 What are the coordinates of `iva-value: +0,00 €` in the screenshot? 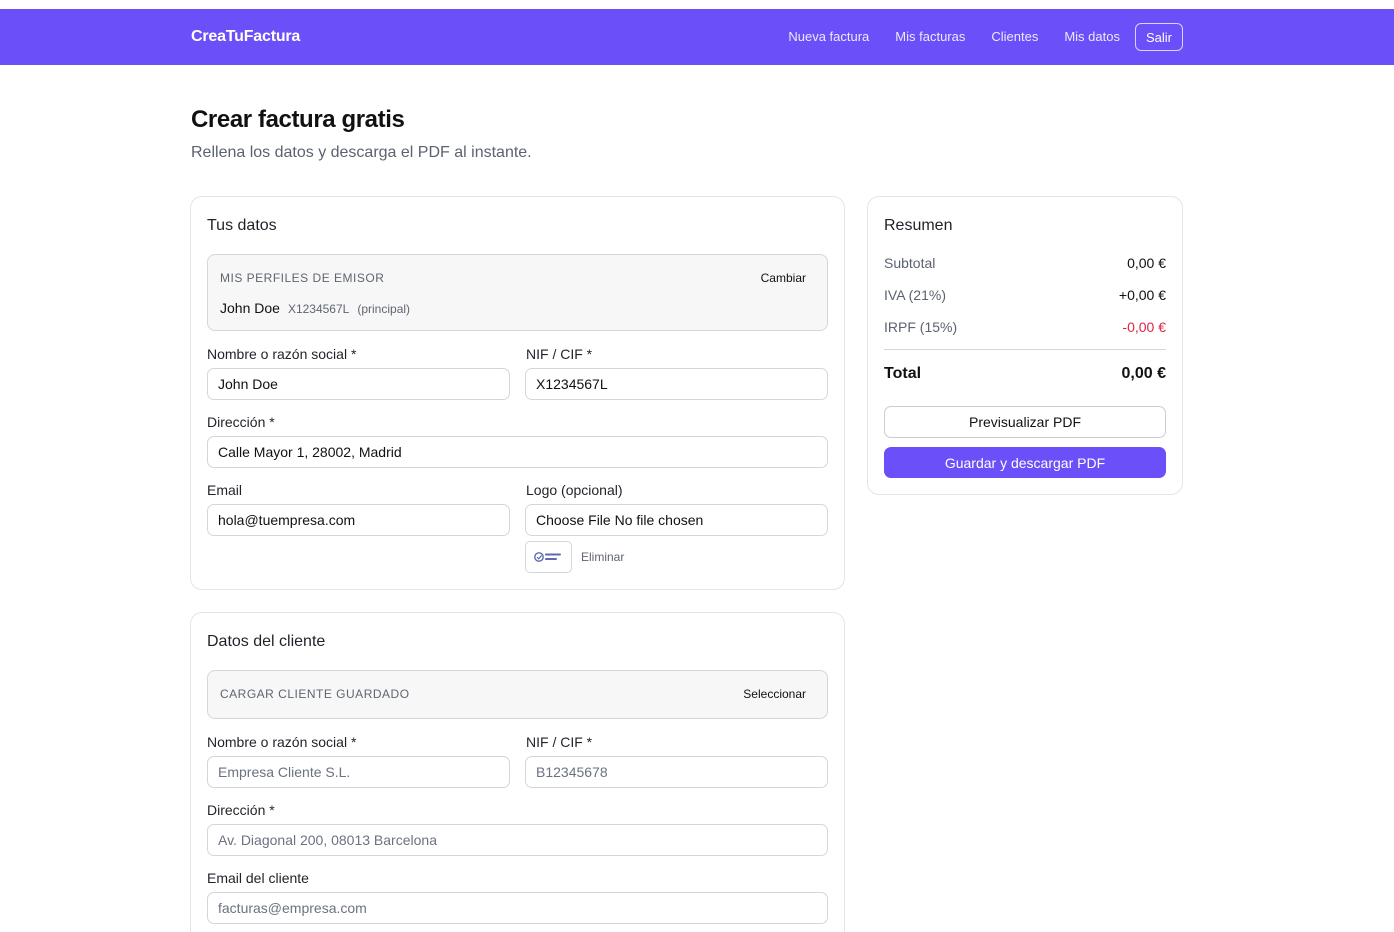 It's located at (1142, 295).